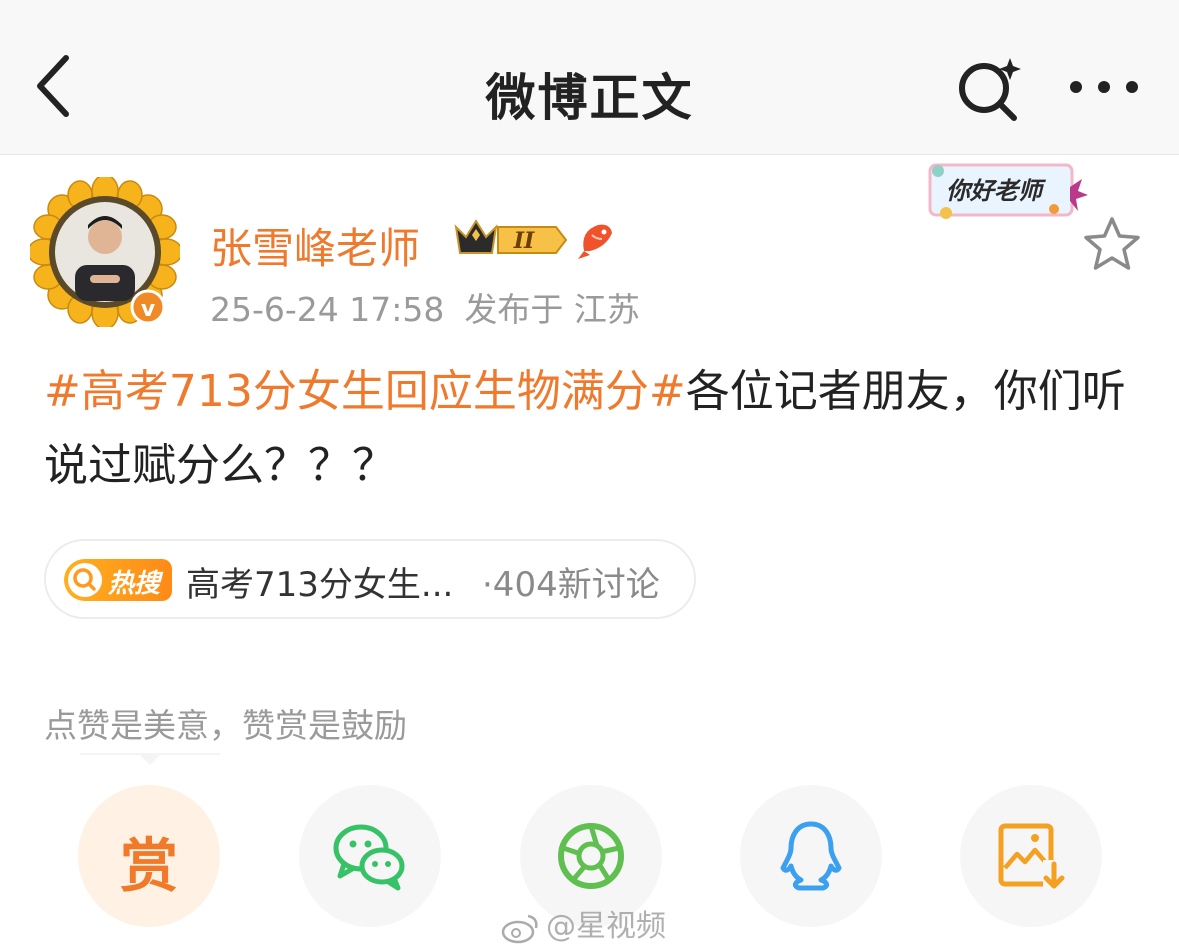 The image size is (1179, 947). What do you see at coordinates (365, 391) in the screenshot?
I see `topic-hashtag: #高考713分女生回应生物满分#` at bounding box center [365, 391].